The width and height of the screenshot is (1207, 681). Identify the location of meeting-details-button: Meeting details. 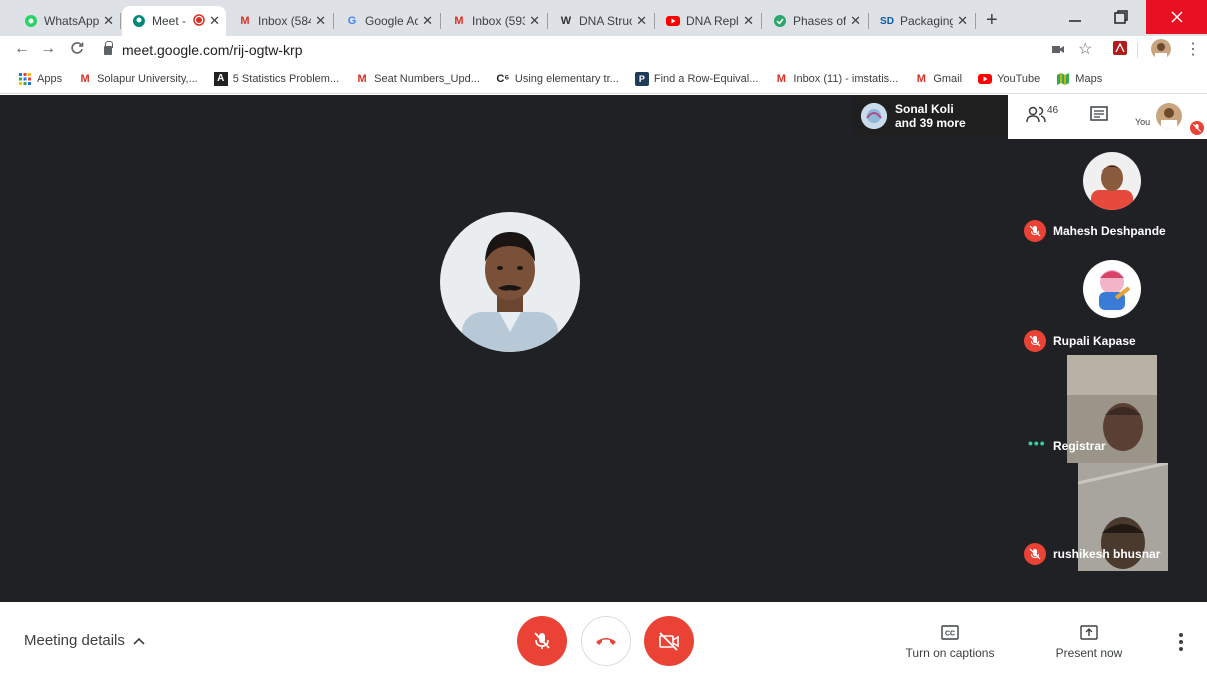
(84, 640).